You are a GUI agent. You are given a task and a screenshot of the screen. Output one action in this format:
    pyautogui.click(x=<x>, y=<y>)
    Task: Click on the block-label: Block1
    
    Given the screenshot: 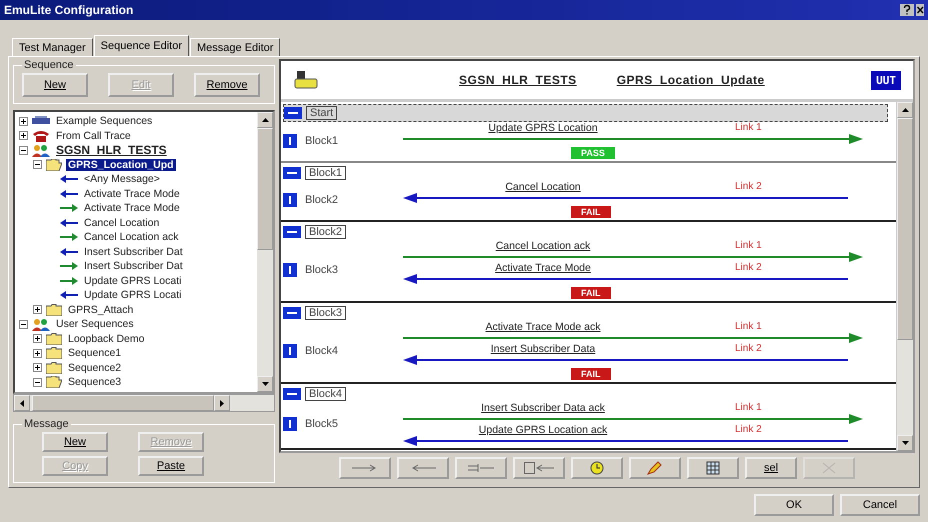 What is the action you would take?
    pyautogui.click(x=325, y=173)
    